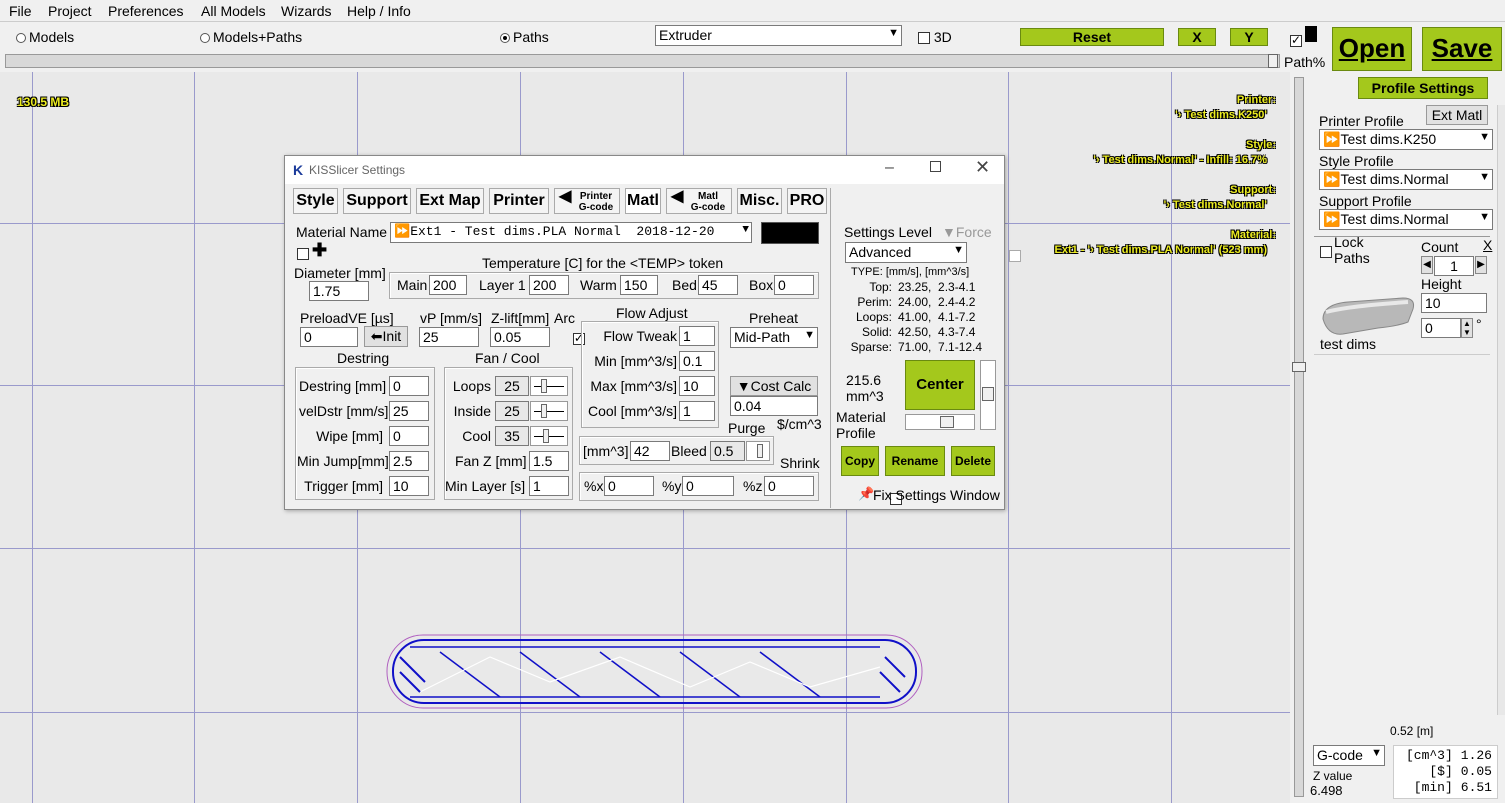 The height and width of the screenshot is (803, 1505). Describe the element at coordinates (1273, 61) in the screenshot. I see `path-slider-thumb` at that location.